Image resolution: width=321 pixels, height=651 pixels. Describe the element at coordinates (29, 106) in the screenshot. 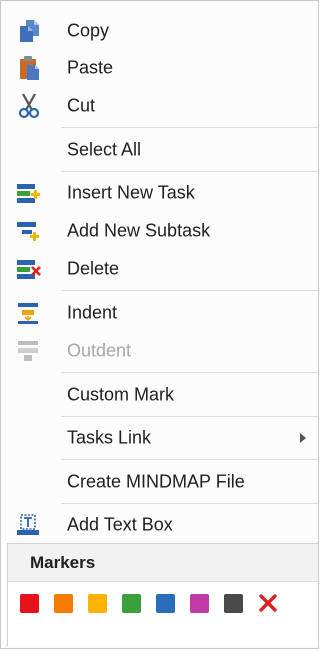

I see `cut-icon` at that location.